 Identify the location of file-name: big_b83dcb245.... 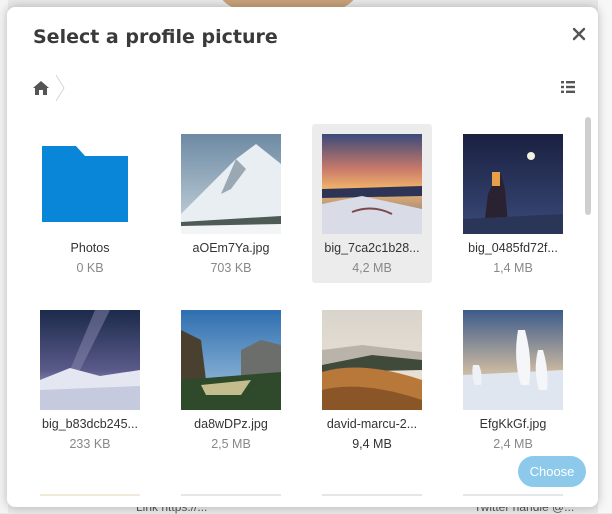
(90, 424).